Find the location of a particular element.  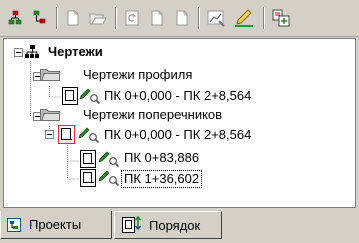

drawing-sheet-selected-icon is located at coordinates (66, 136).